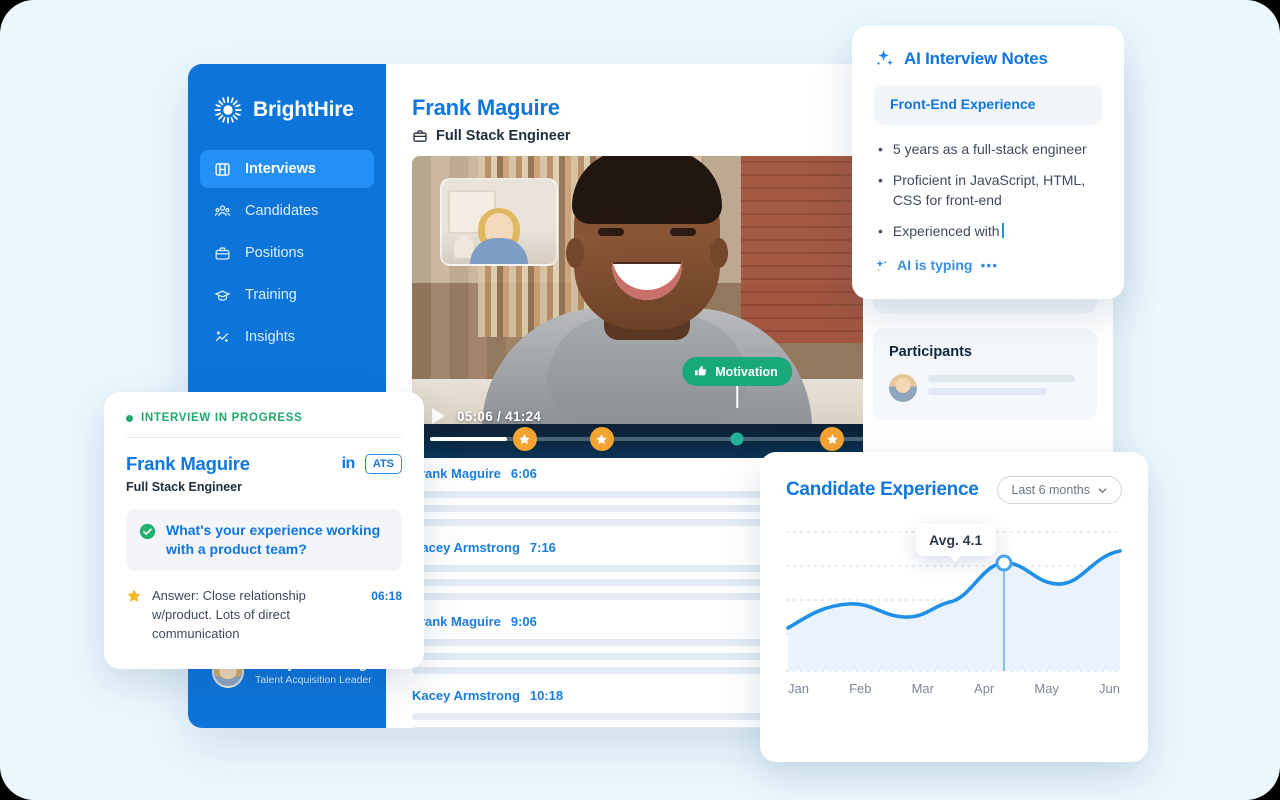 This screenshot has width=1280, height=800. I want to click on date-range-label: Last 6 months, so click(1050, 490).